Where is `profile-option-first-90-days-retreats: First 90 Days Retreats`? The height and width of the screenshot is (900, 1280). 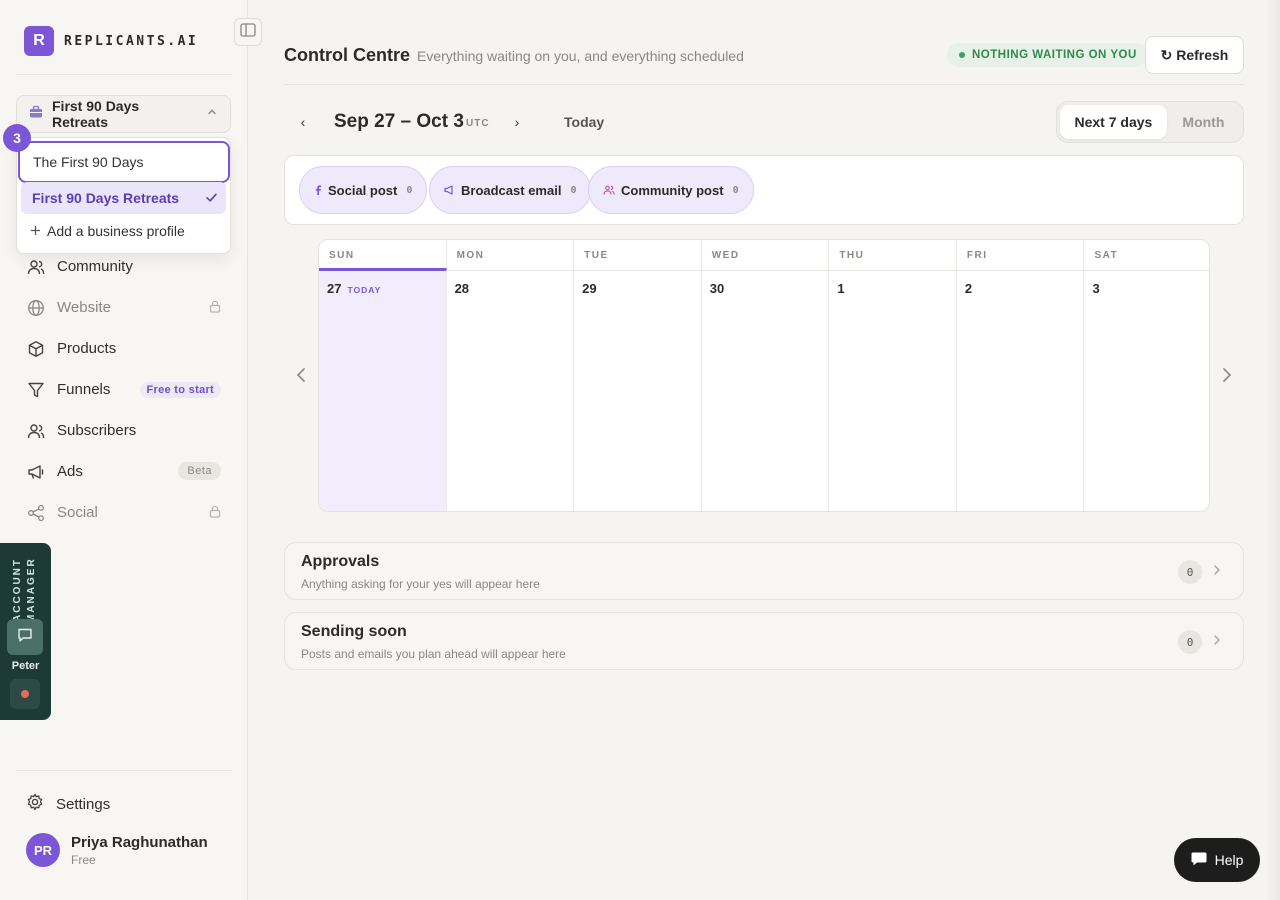
profile-option-first-90-days-retreats: First 90 Days Retreats is located at coordinates (123, 198).